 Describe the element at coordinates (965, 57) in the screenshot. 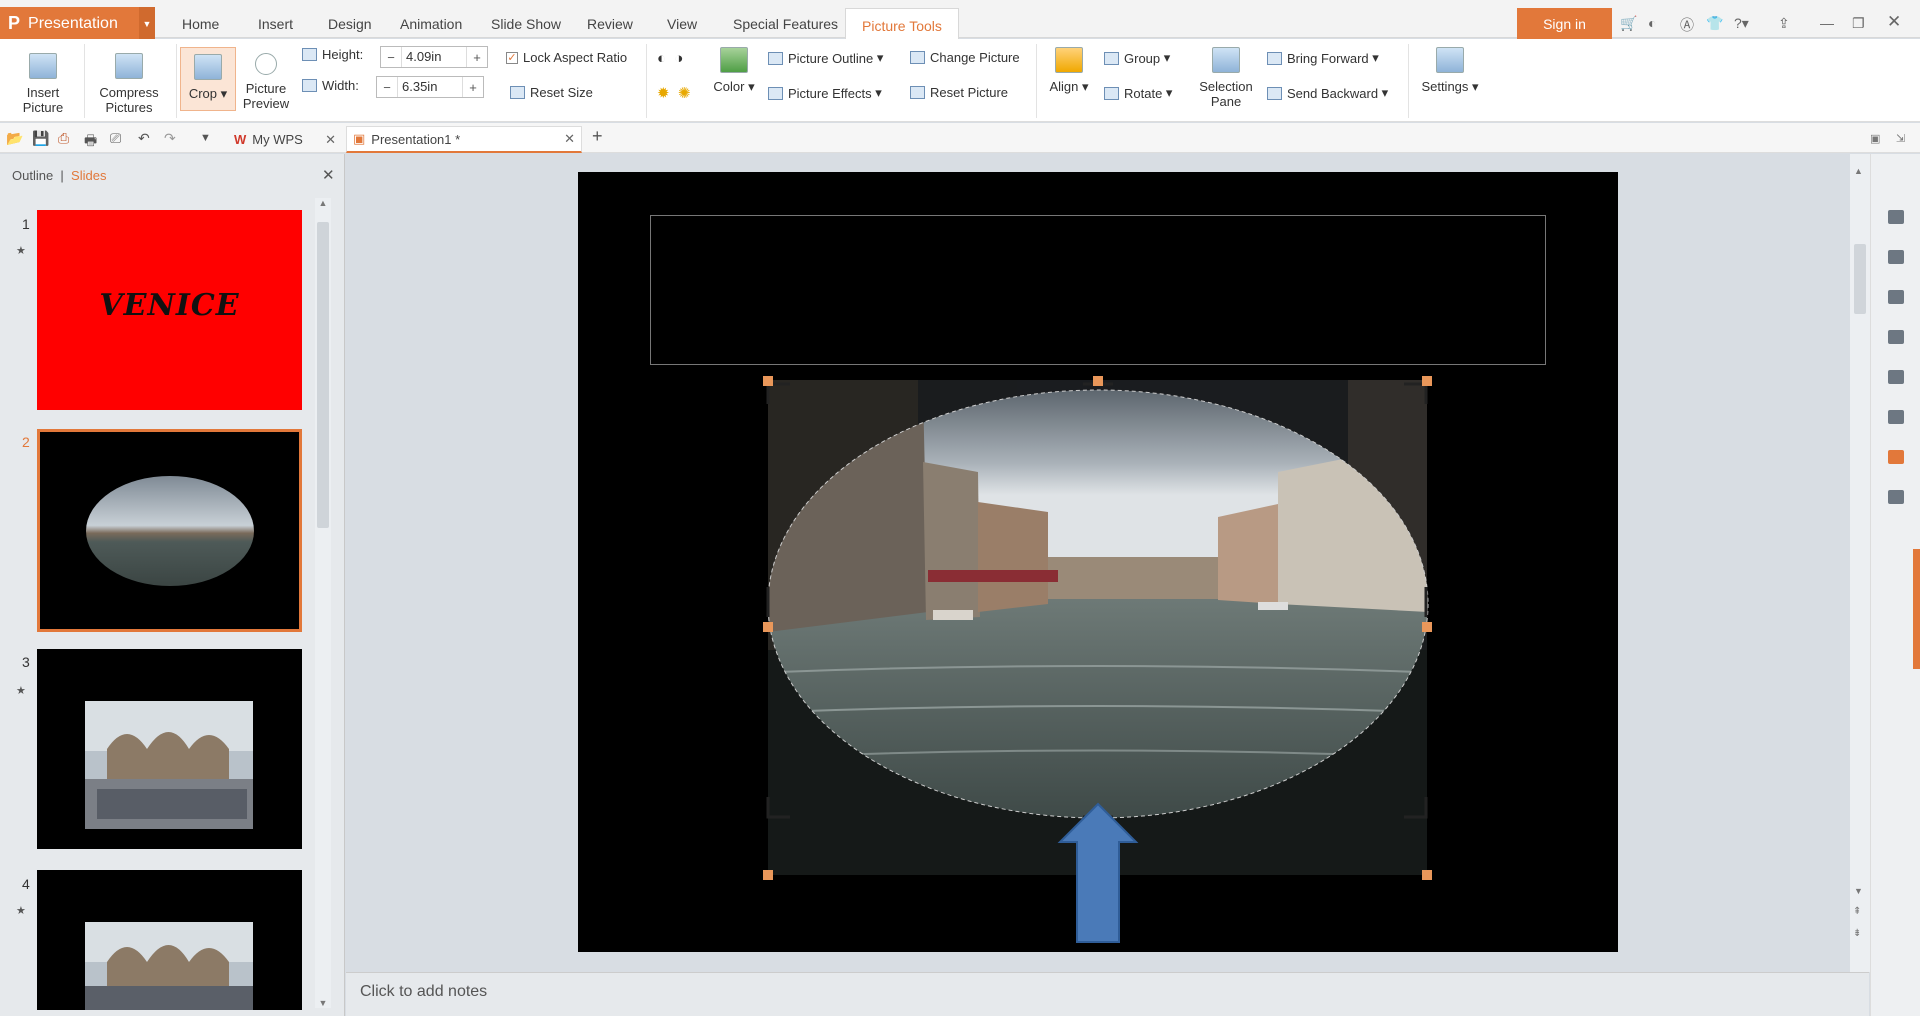

I see `change-picture-button: Change Picture` at that location.